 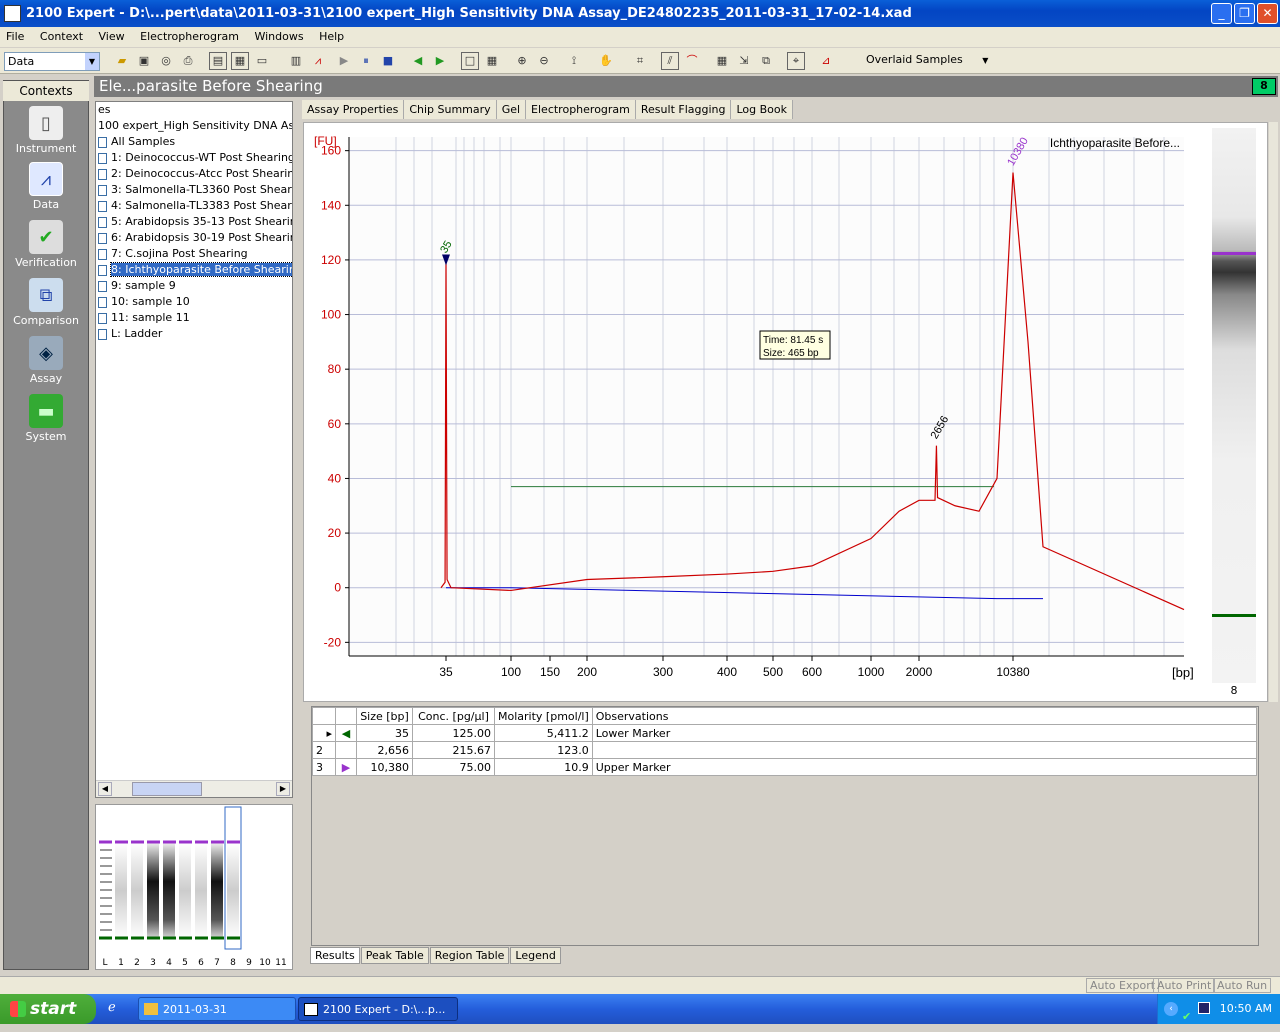 I want to click on scroll-right-icon: ▶, so click(x=283, y=789).